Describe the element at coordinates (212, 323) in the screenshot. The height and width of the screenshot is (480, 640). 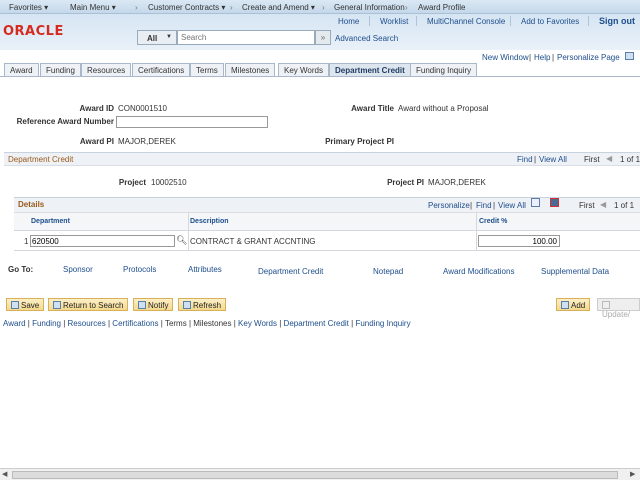
I see `bottom-link-milestones: Milestones` at that location.